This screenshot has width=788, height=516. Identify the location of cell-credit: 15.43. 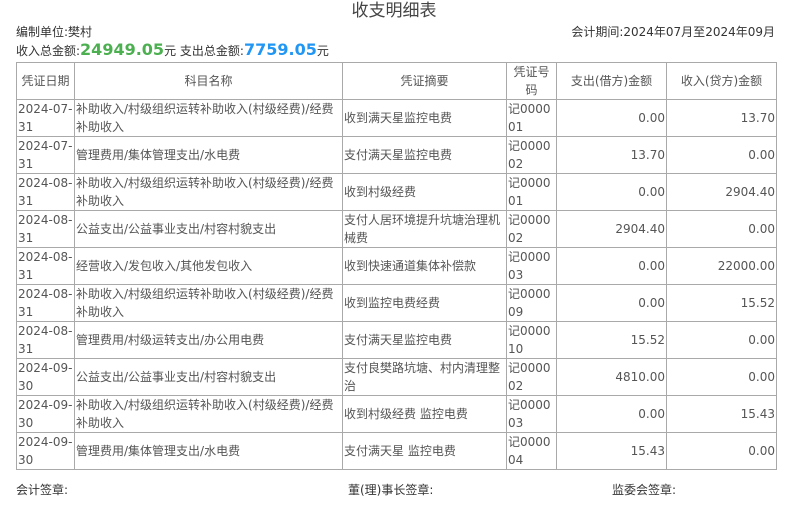
(721, 414).